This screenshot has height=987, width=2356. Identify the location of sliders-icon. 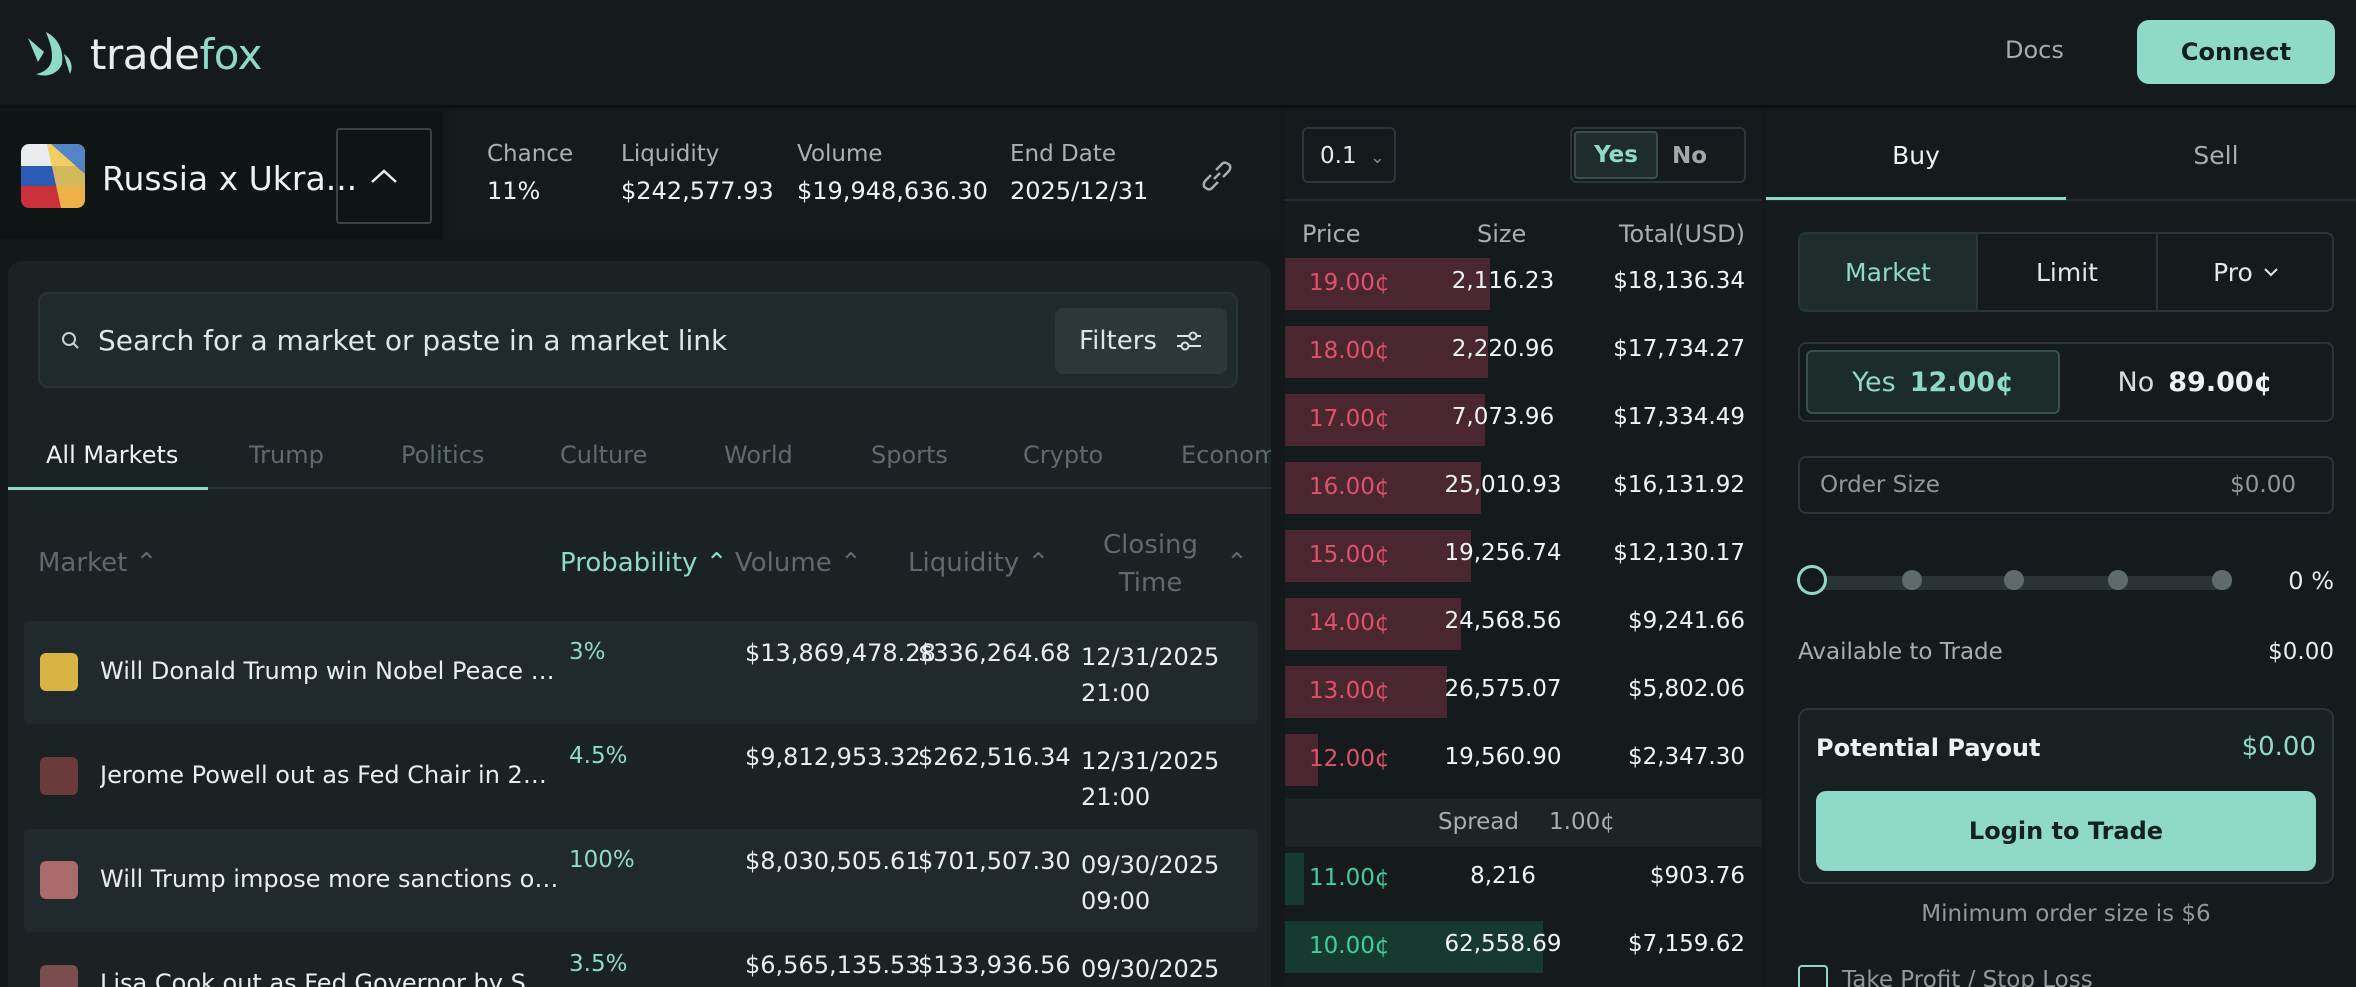
(1188, 341).